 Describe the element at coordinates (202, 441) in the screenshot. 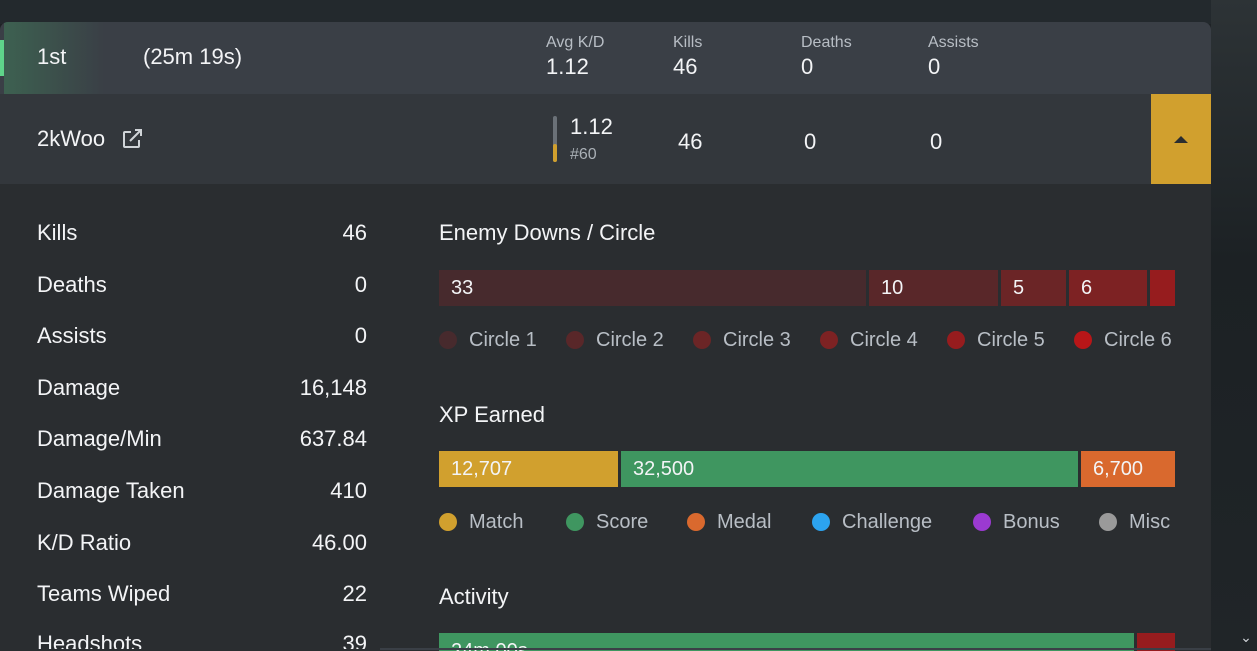

I see `stat-row: Damage/Min 637.84` at that location.